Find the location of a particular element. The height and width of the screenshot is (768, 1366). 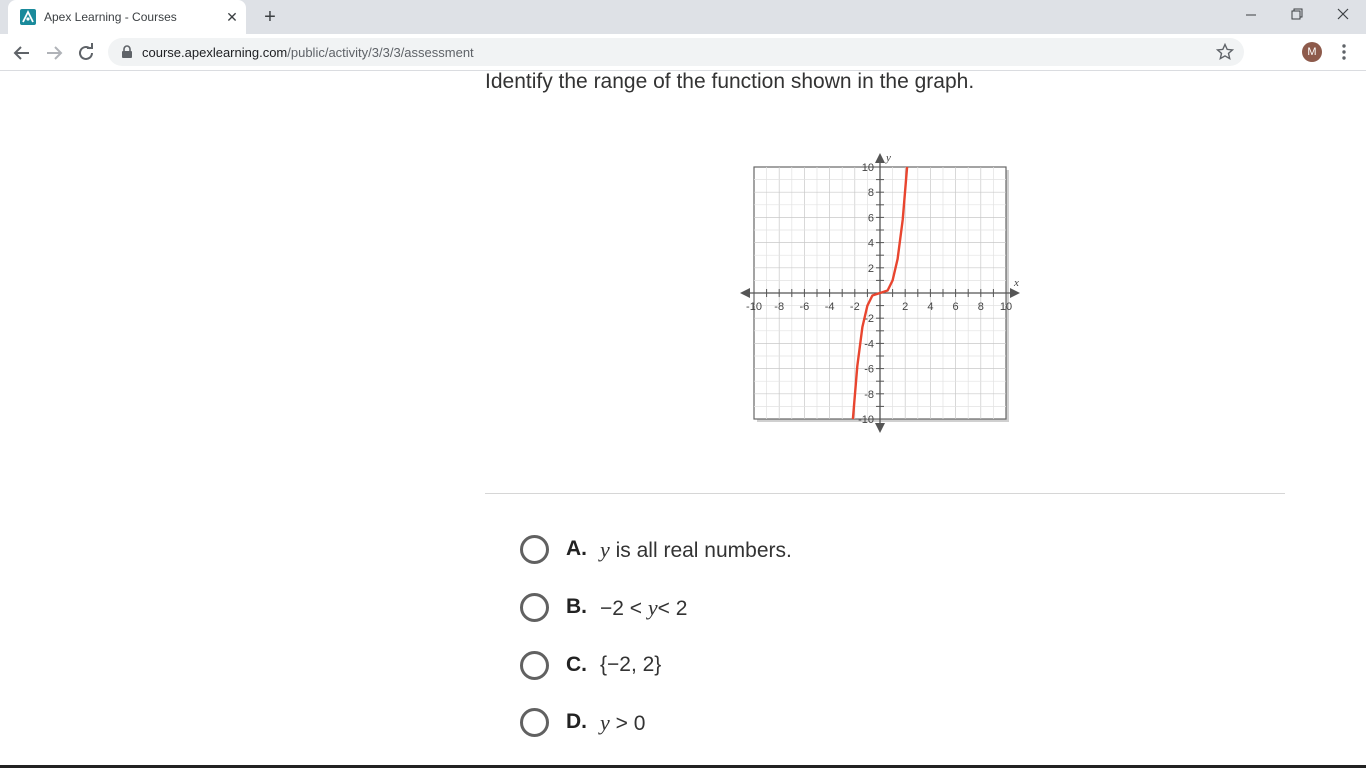

choice-letter: D. is located at coordinates (576, 721).